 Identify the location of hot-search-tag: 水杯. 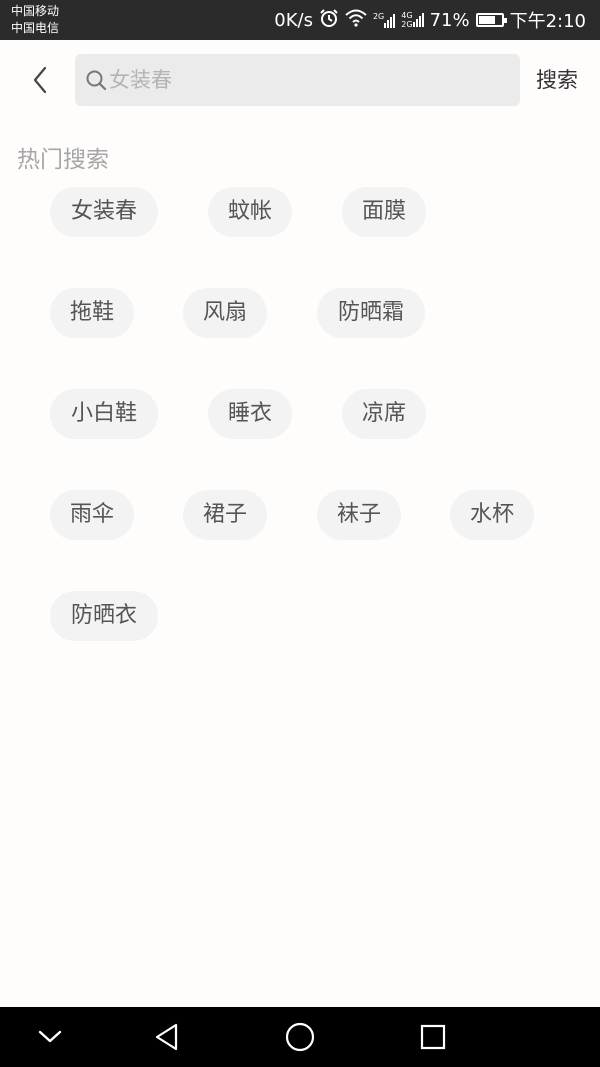
(492, 515).